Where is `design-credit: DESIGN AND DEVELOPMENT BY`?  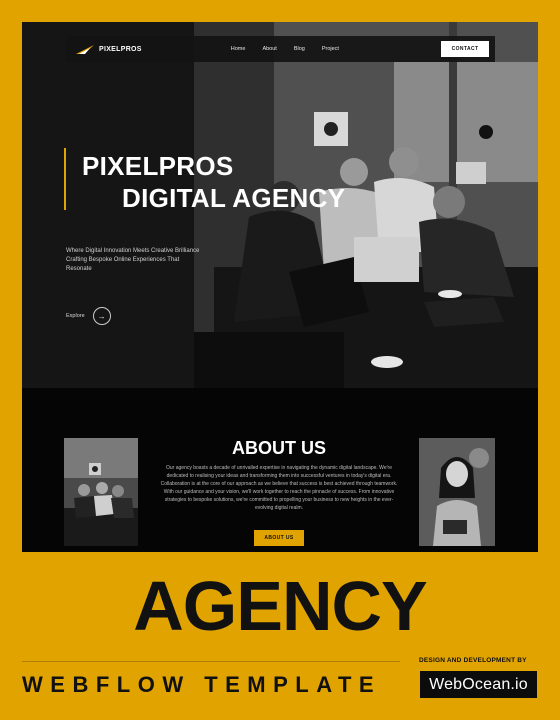 design-credit: DESIGN AND DEVELOPMENT BY is located at coordinates (473, 660).